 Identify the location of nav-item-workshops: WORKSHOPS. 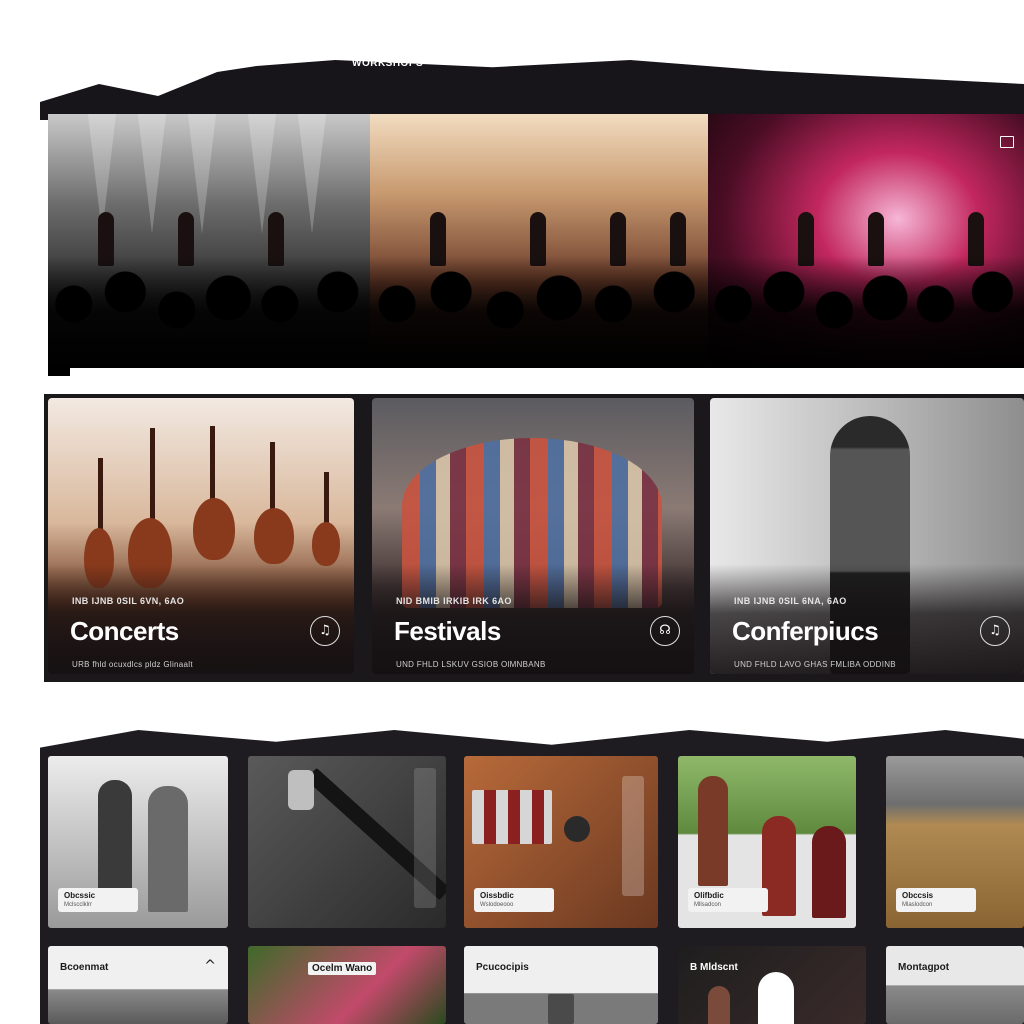
(387, 63).